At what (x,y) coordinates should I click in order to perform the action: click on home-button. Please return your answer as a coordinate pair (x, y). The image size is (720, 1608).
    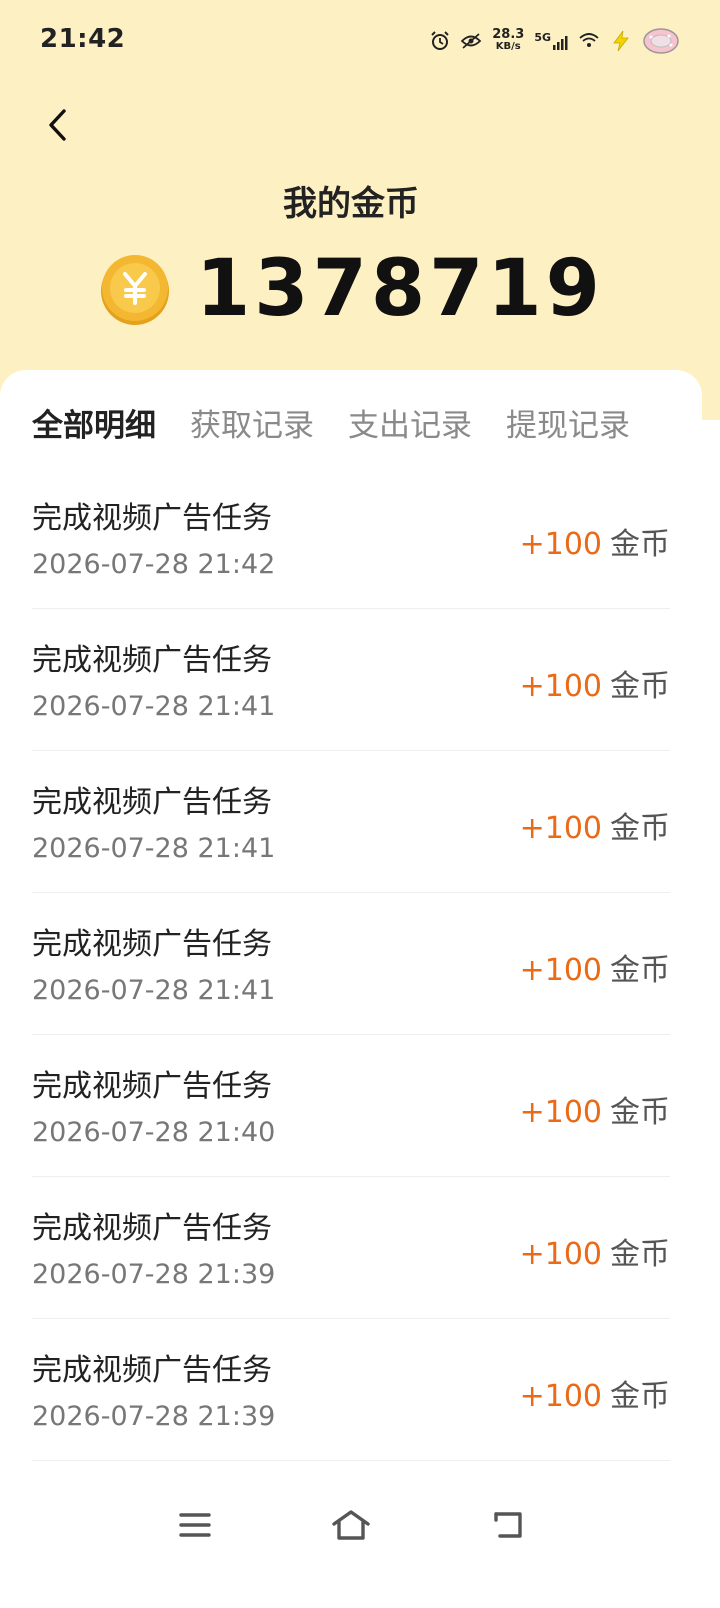
    Looking at the image, I should click on (351, 1525).